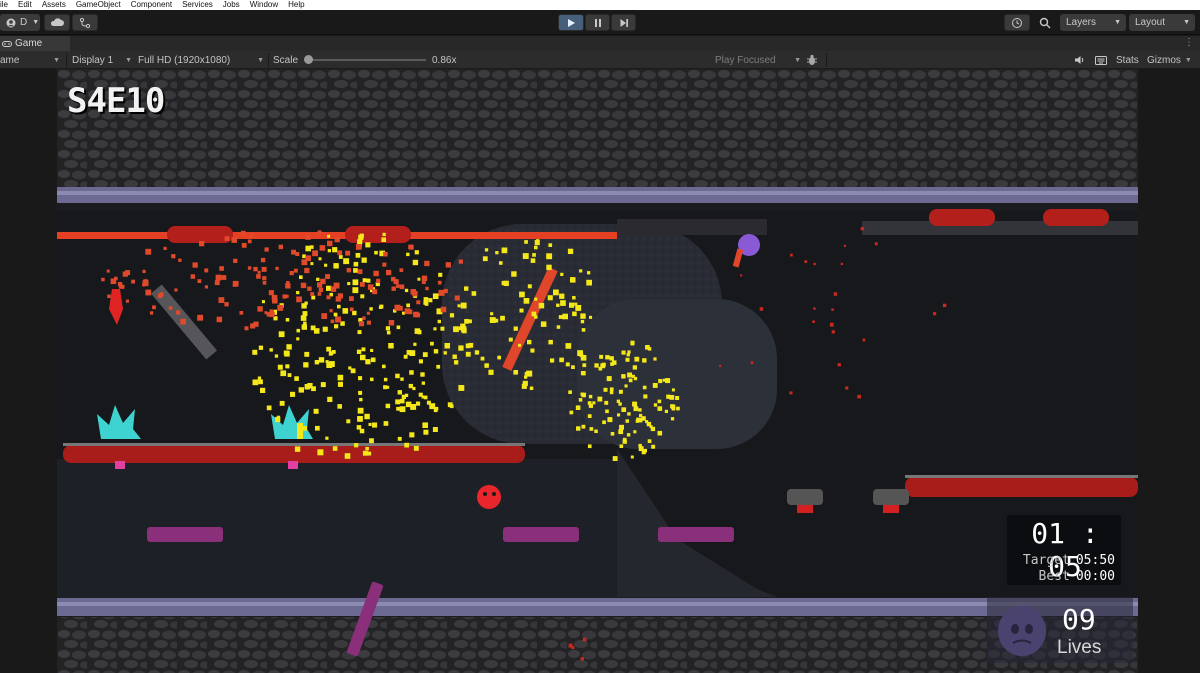  I want to click on mode-dropdown: ame ▼, so click(32, 60).